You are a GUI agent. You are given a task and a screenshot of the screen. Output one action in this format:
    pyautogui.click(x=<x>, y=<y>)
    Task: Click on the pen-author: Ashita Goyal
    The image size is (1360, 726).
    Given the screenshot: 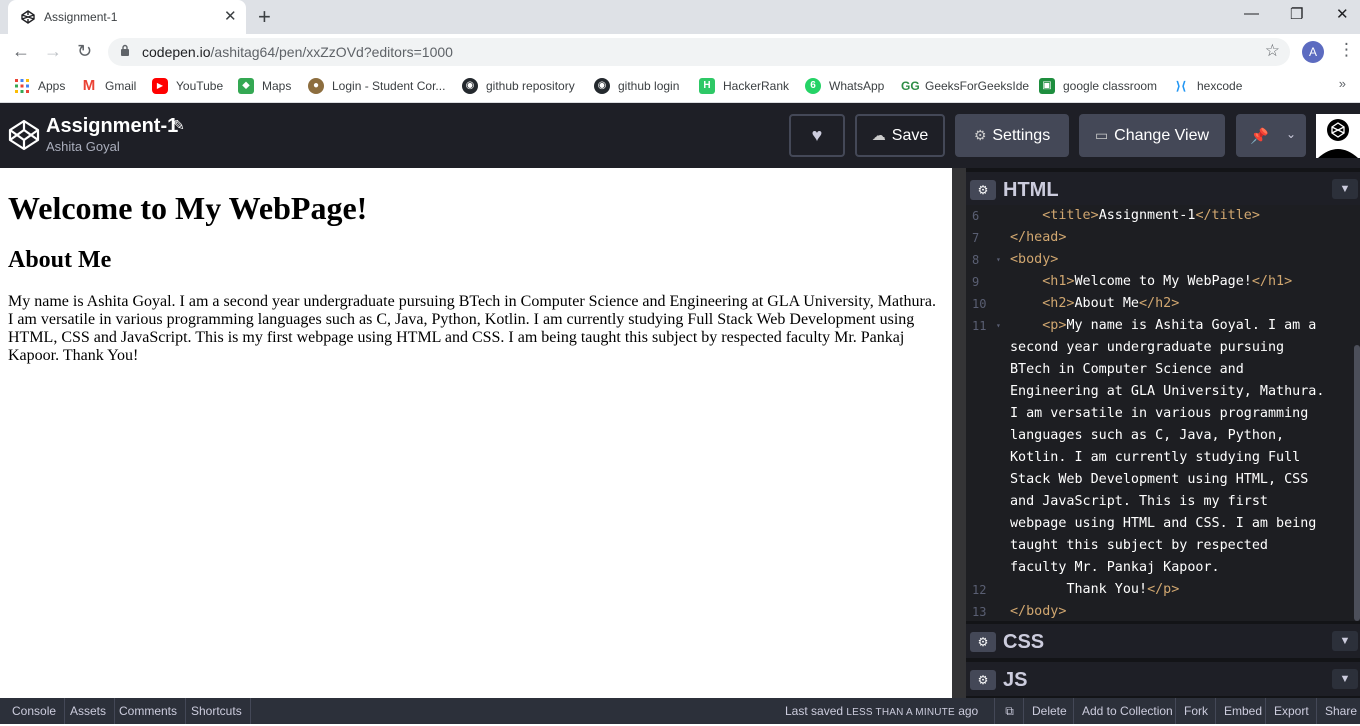 What is the action you would take?
    pyautogui.click(x=83, y=146)
    